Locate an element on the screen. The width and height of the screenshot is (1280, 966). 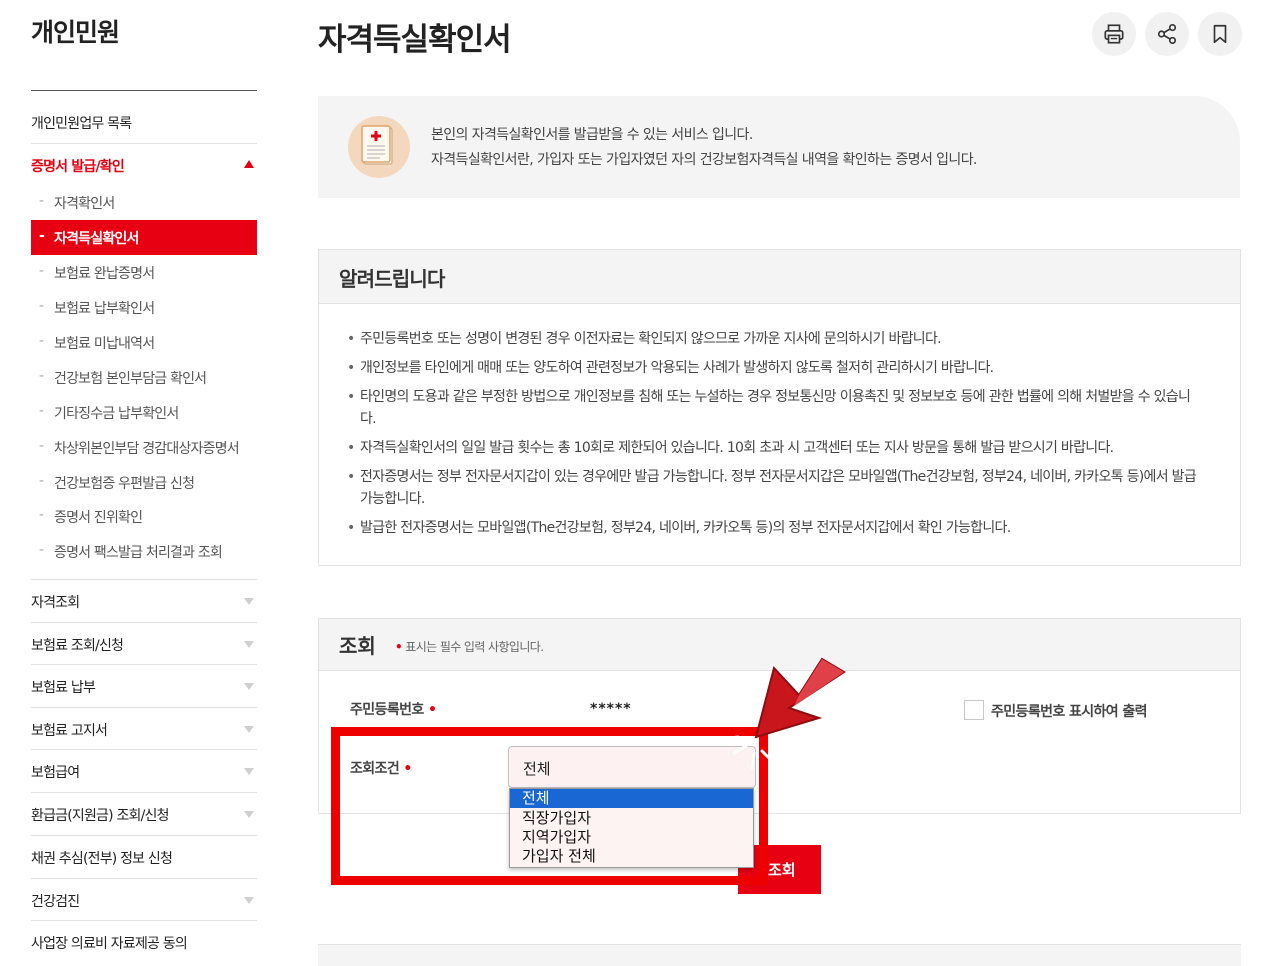
sidebar-subitem-payment-complete: - 보험료 완납증명서 is located at coordinates (144, 271).